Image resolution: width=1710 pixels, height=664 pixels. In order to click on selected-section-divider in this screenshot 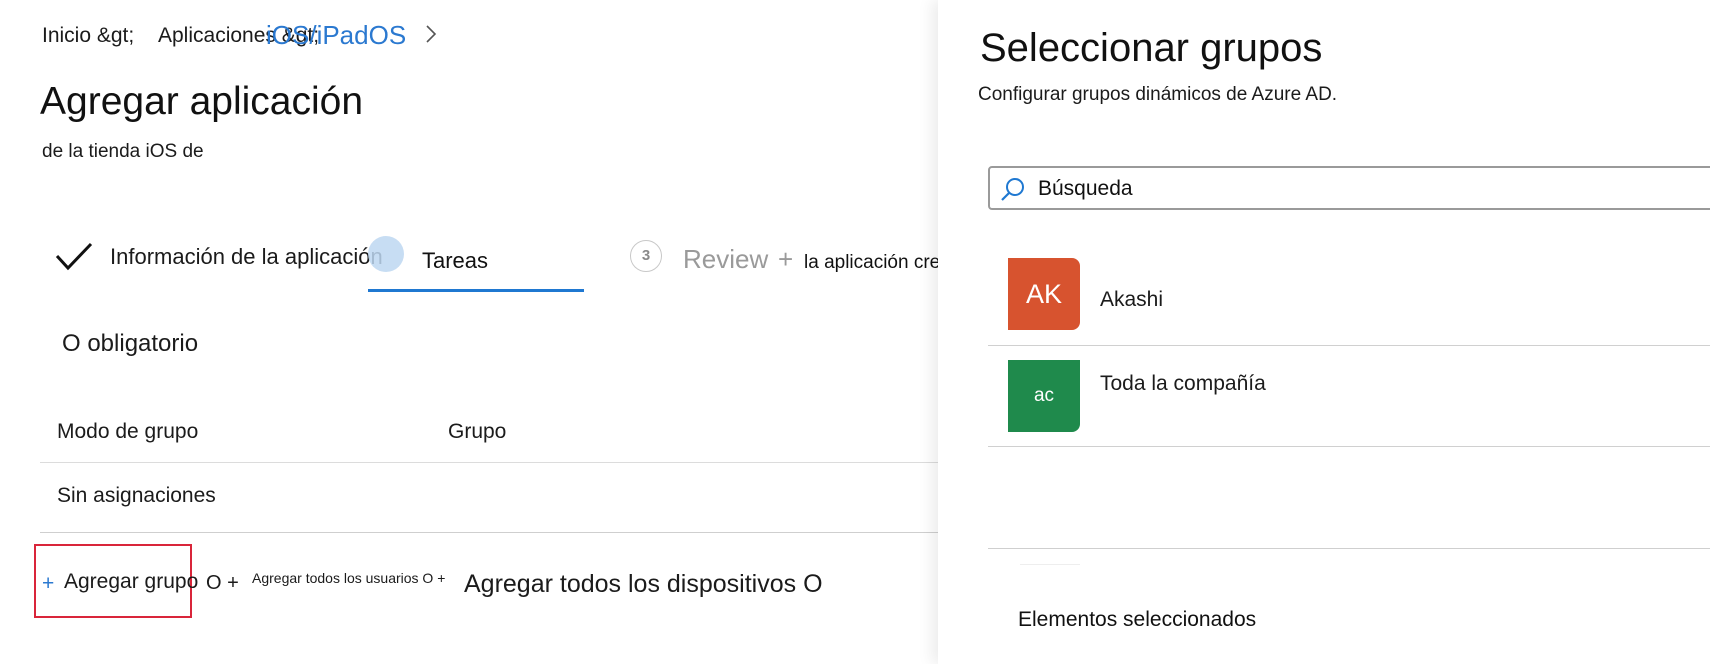, I will do `click(1349, 548)`.